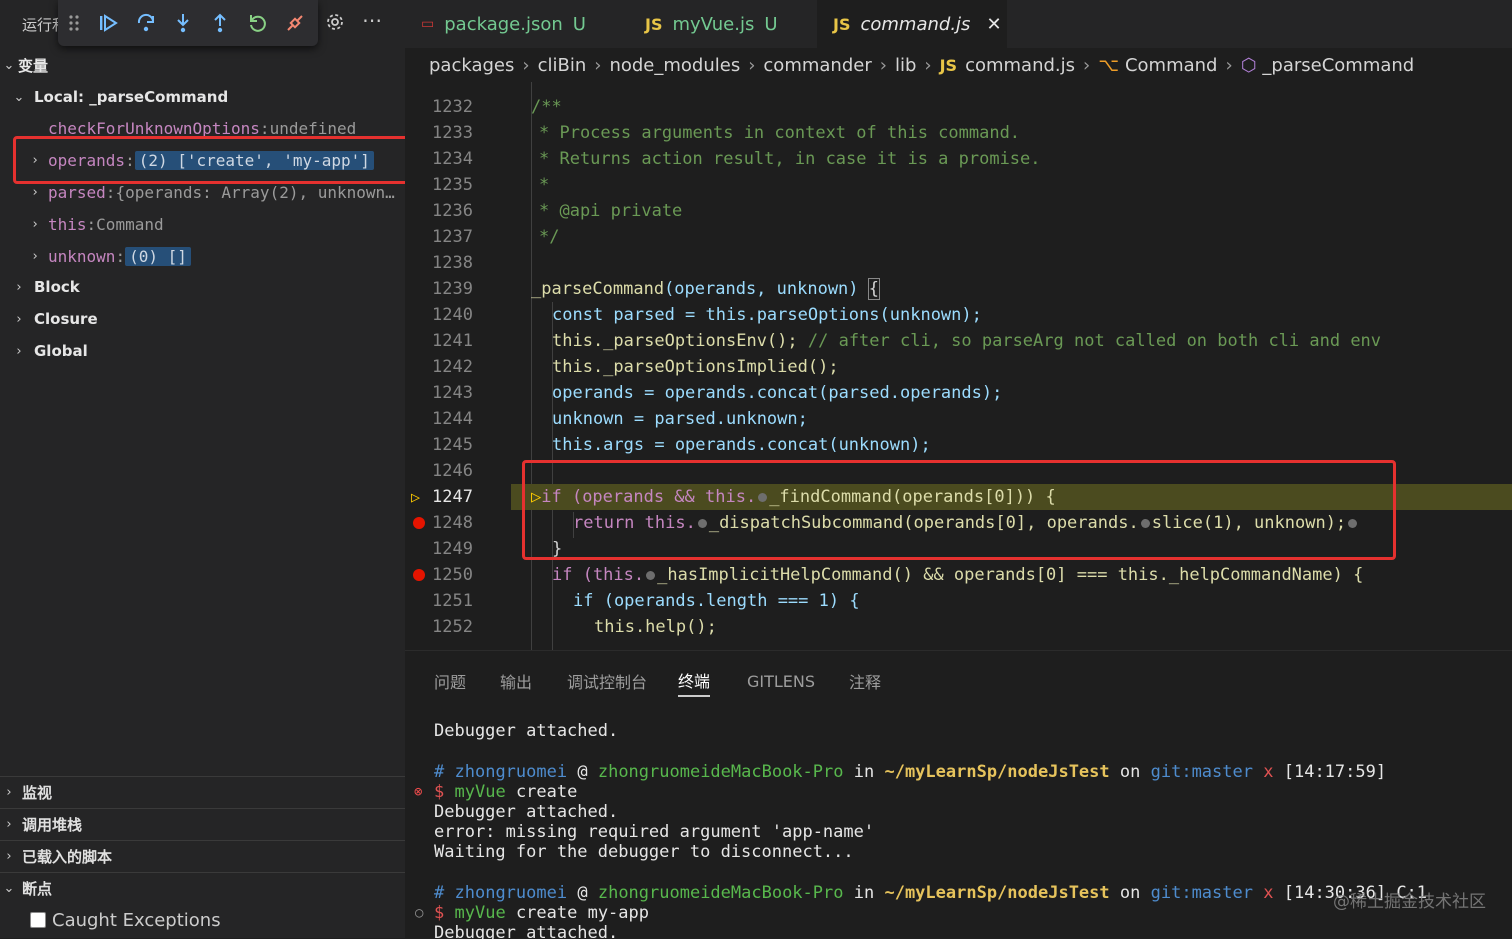 This screenshot has width=1512, height=939. I want to click on tab-debug-console: 调试控制台, so click(607, 681).